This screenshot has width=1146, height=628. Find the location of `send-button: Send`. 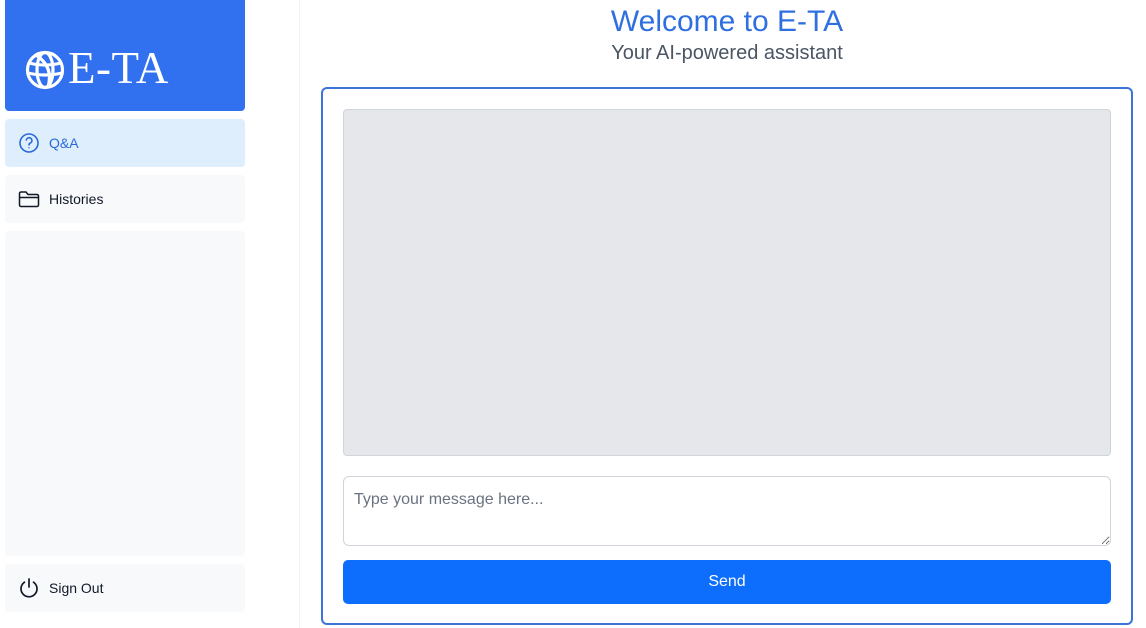

send-button: Send is located at coordinates (727, 582).